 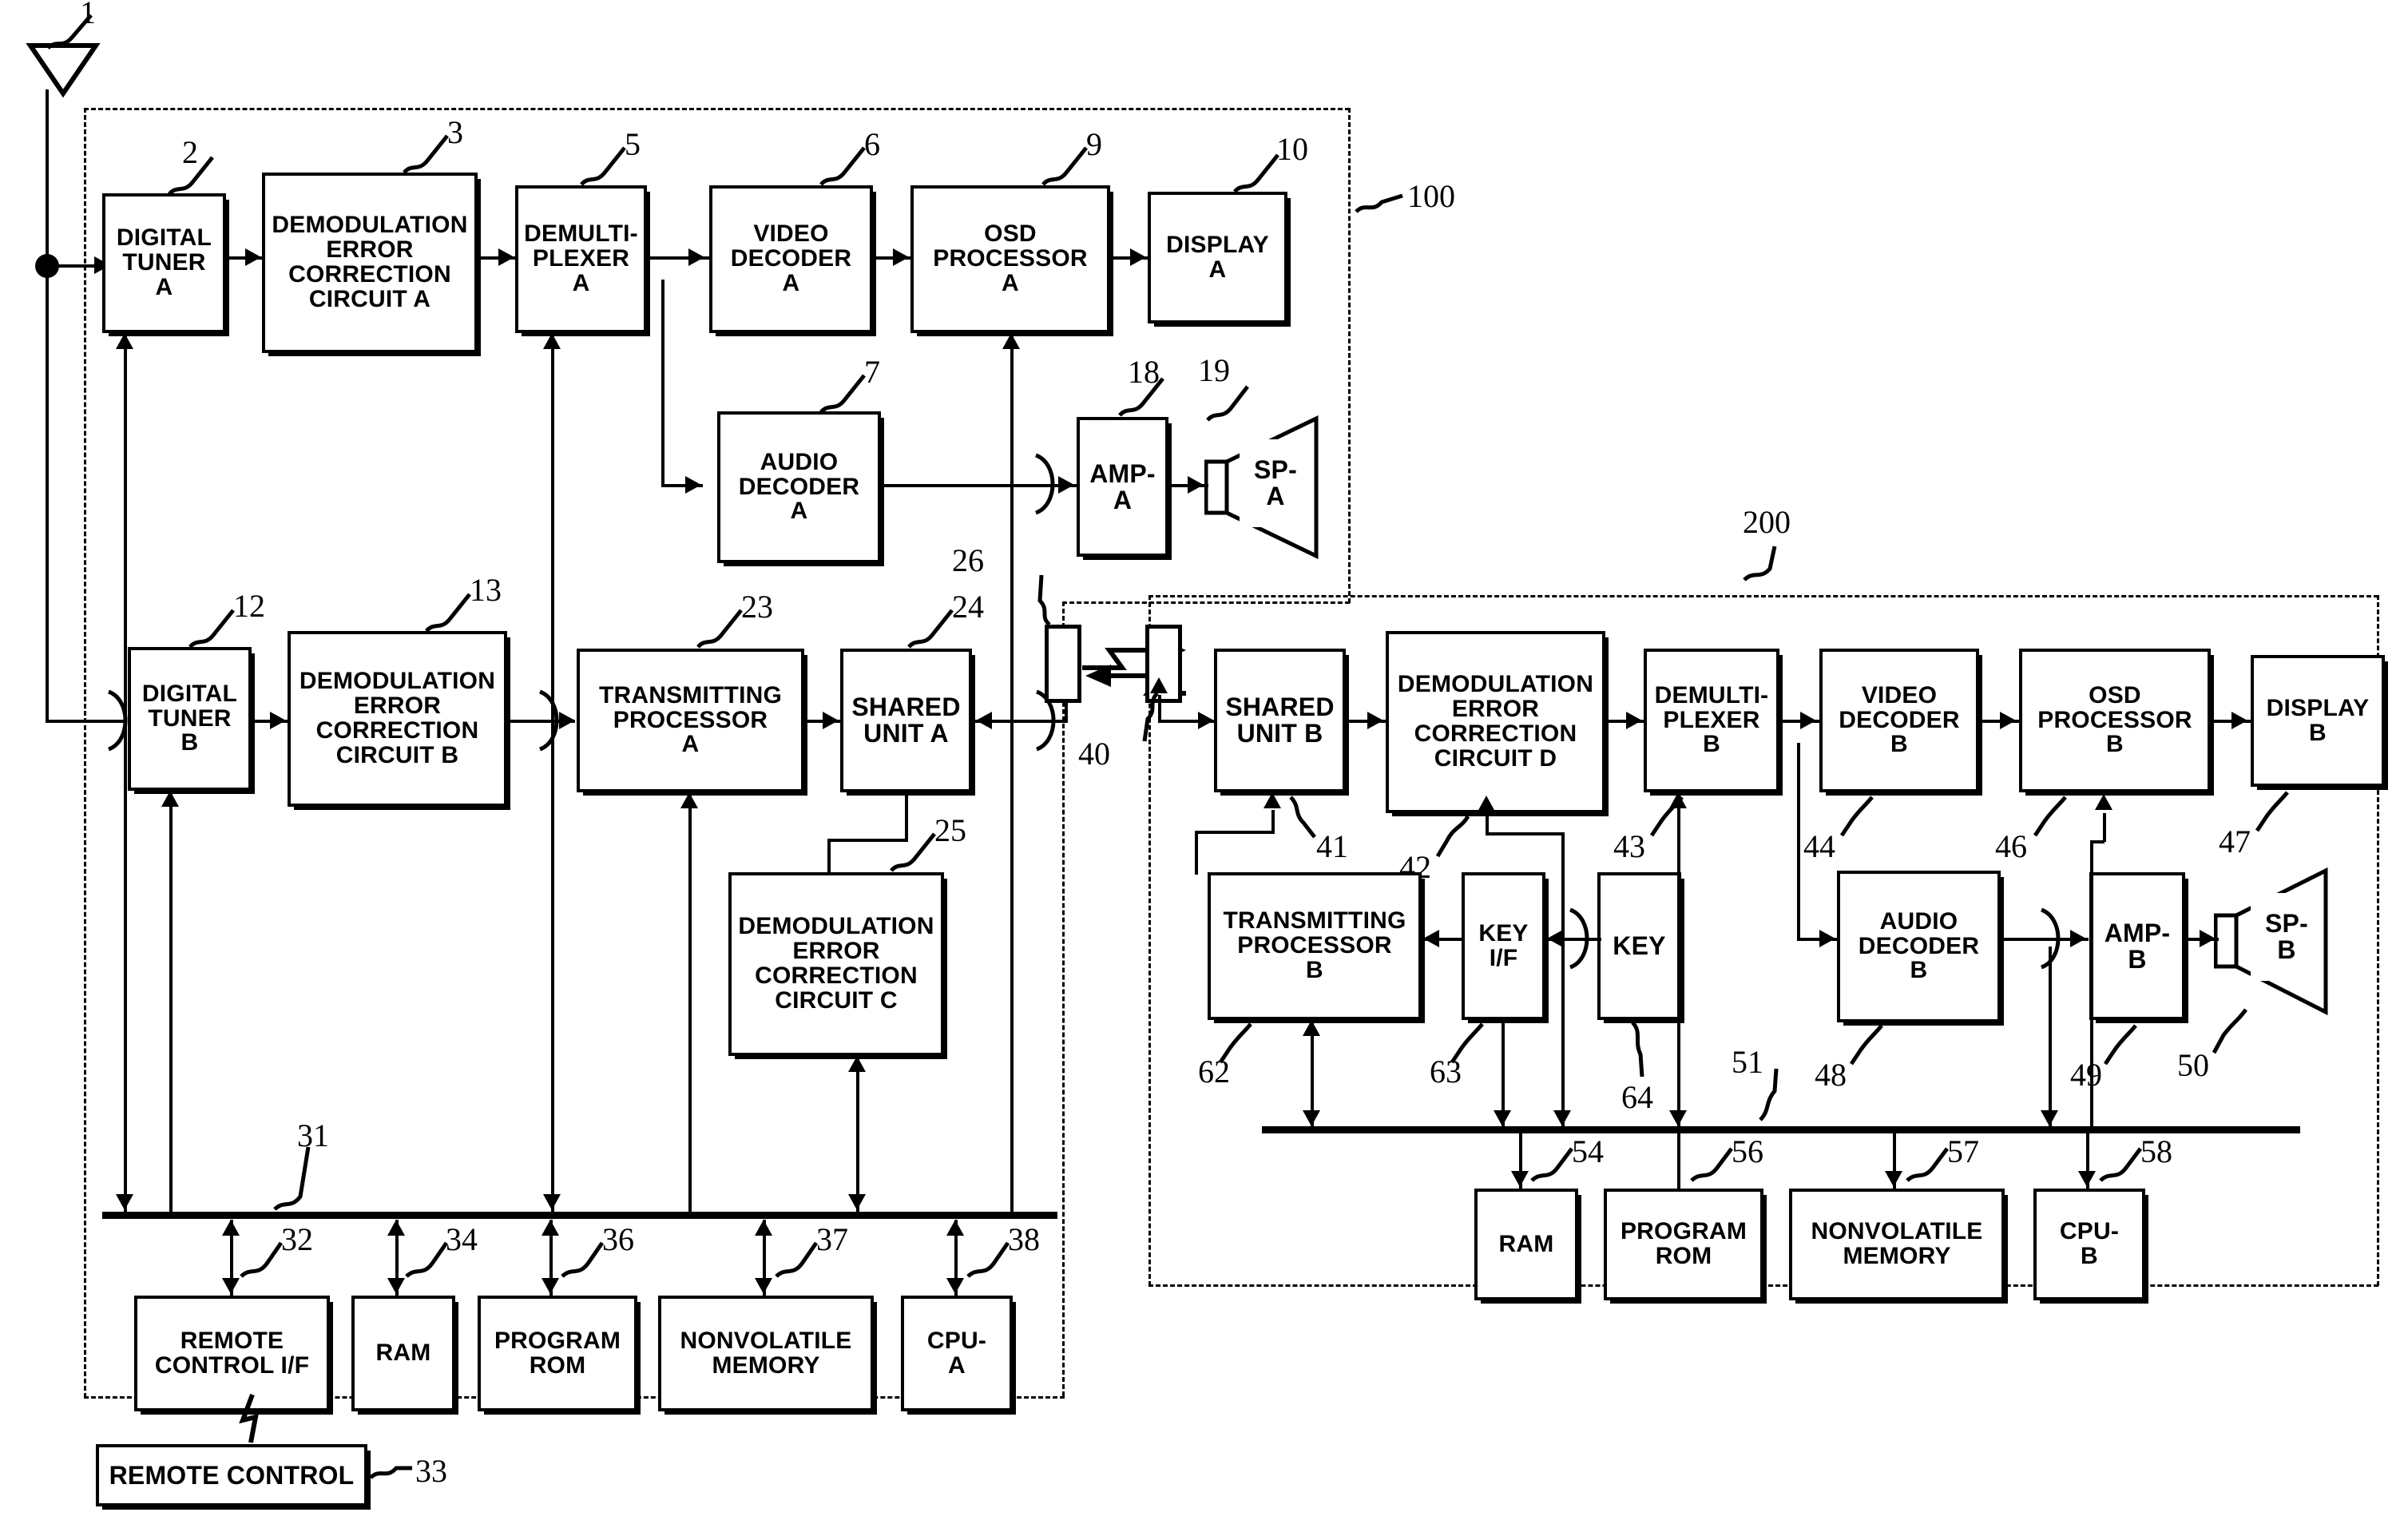 What do you see at coordinates (2050, 1038) in the screenshot?
I see `wire-audiob-to-busb` at bounding box center [2050, 1038].